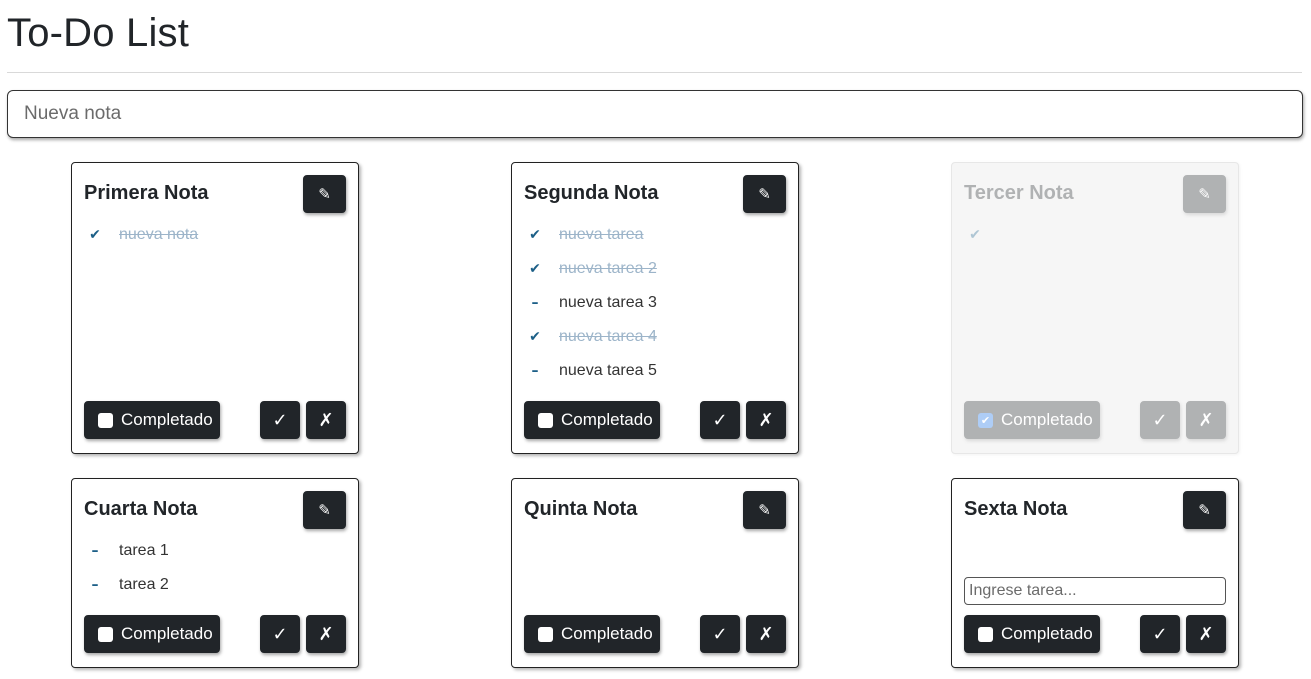 This screenshot has height=679, width=1311. Describe the element at coordinates (608, 268) in the screenshot. I see `task-text: nueva tarea 2` at that location.